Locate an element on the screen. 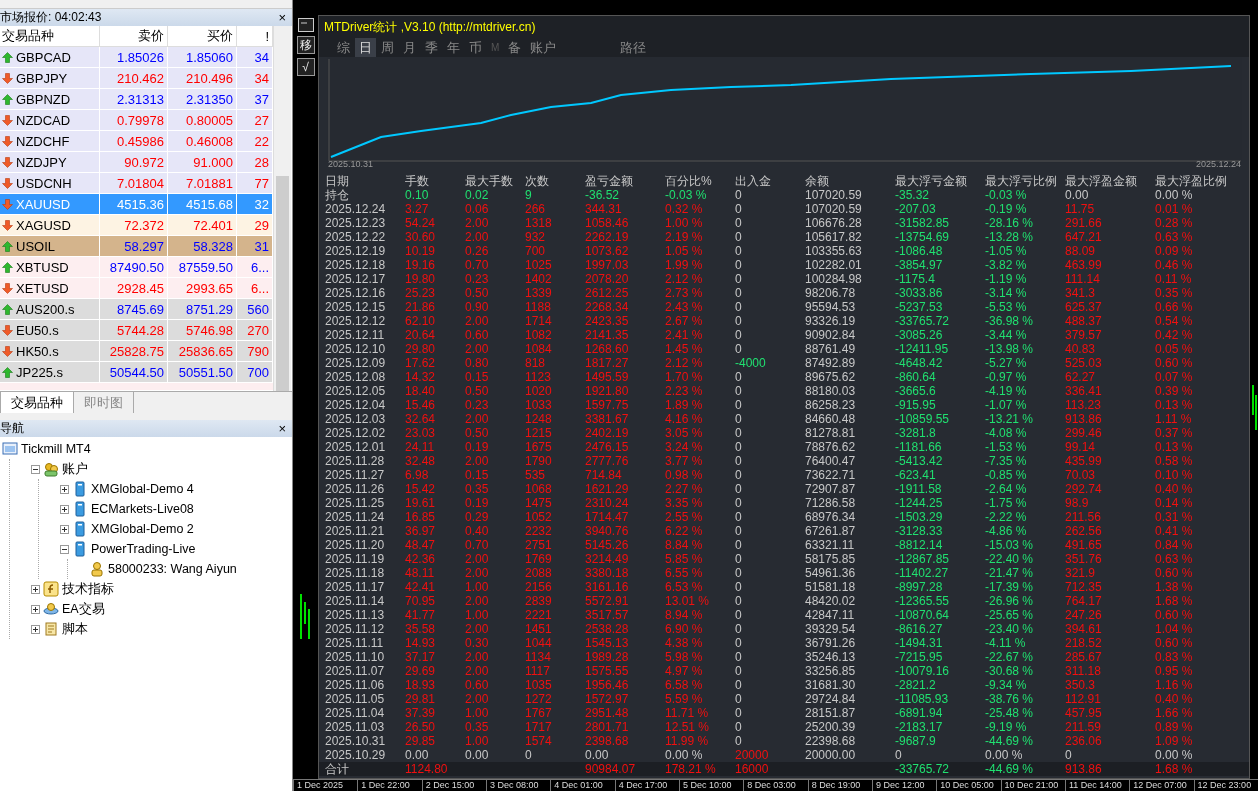  table-cell-text: 2951.48 is located at coordinates (607, 713).